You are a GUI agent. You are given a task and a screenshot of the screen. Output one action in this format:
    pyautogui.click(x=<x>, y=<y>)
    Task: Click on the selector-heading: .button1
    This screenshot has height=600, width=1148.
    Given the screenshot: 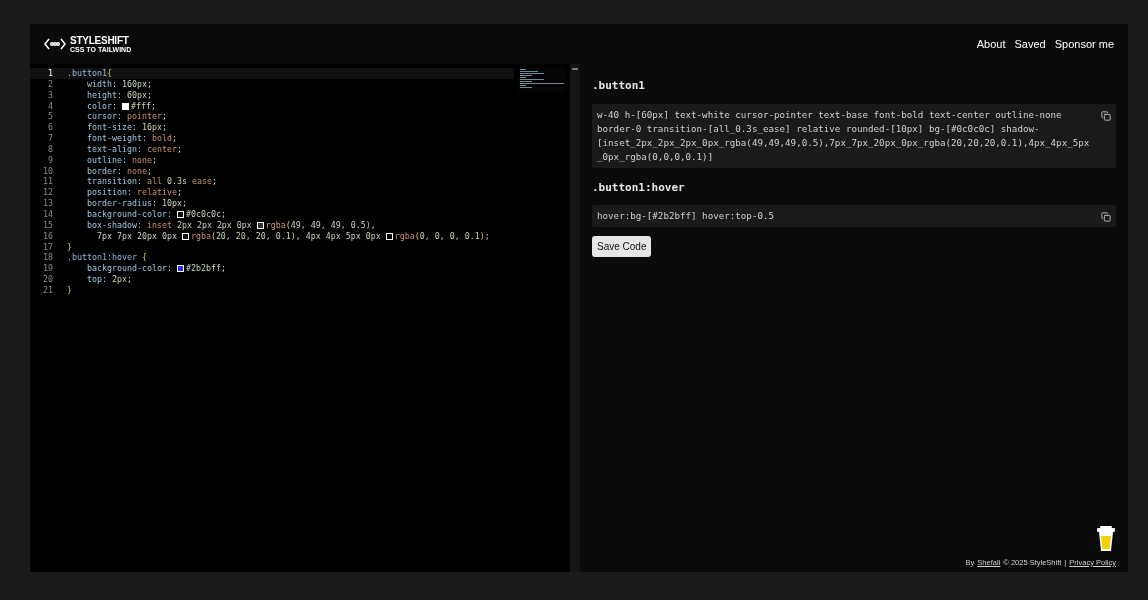 What is the action you would take?
    pyautogui.click(x=619, y=86)
    